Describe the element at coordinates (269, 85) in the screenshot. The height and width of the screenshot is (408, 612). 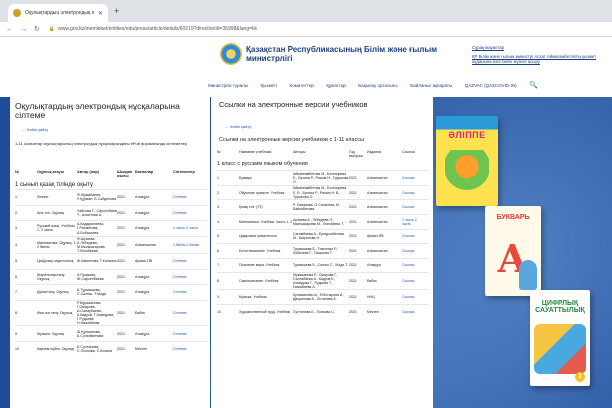
I see `nav-item-activity: Қызметі` at that location.